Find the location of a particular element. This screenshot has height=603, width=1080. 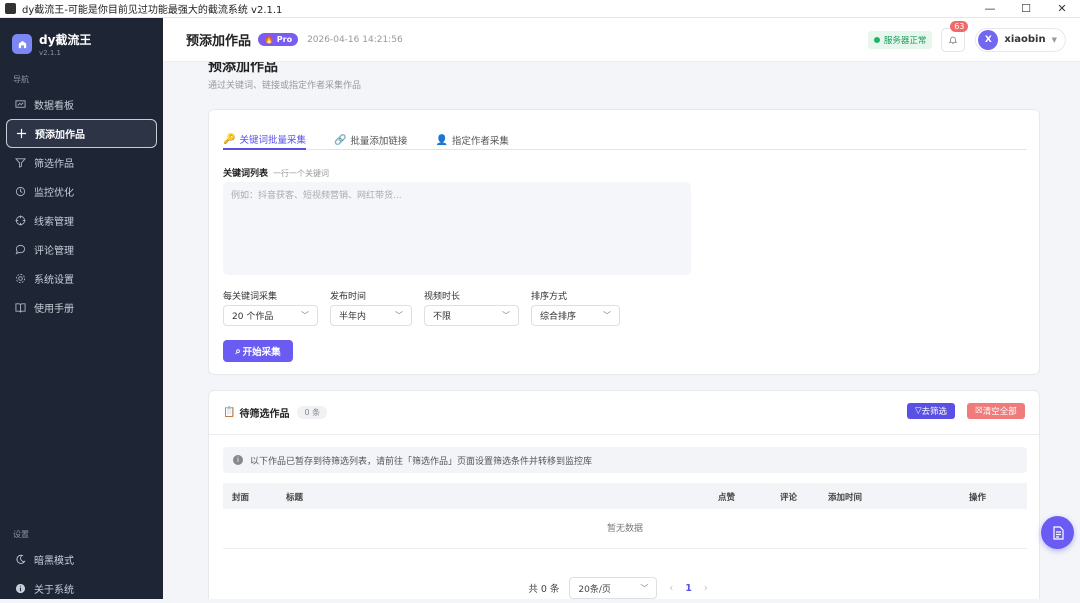

page-size-value: 20条/页 is located at coordinates (594, 589).